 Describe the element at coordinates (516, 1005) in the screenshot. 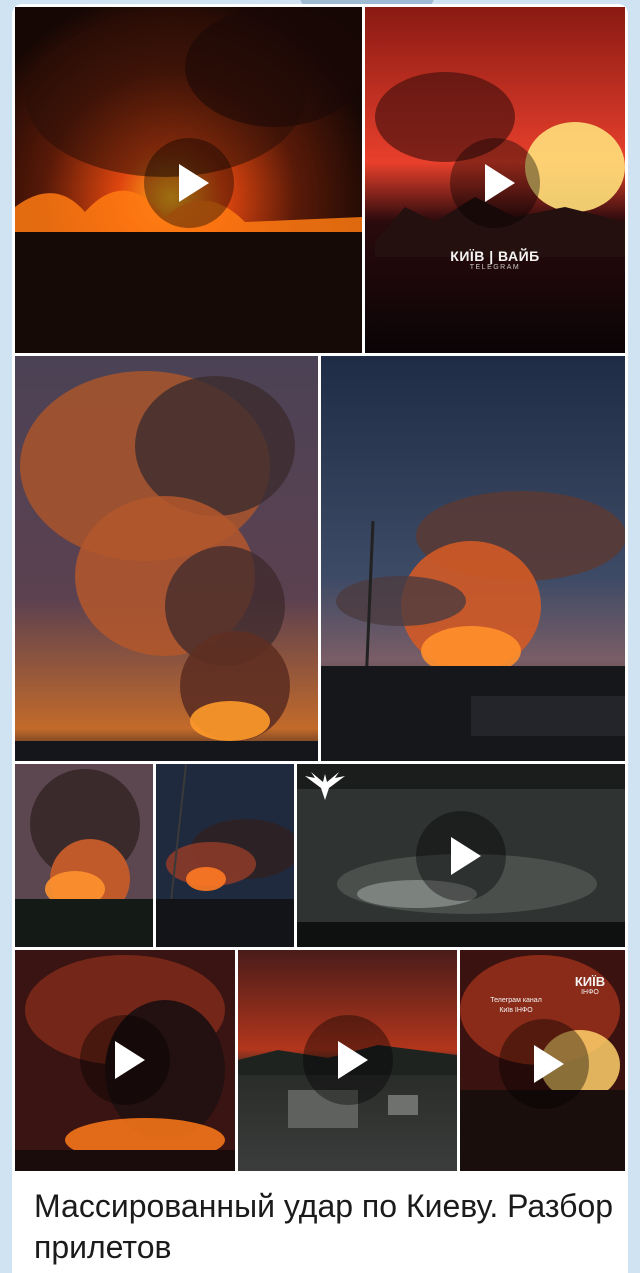

I see `channel-label: Телеграм канал Київ ІНФО` at that location.